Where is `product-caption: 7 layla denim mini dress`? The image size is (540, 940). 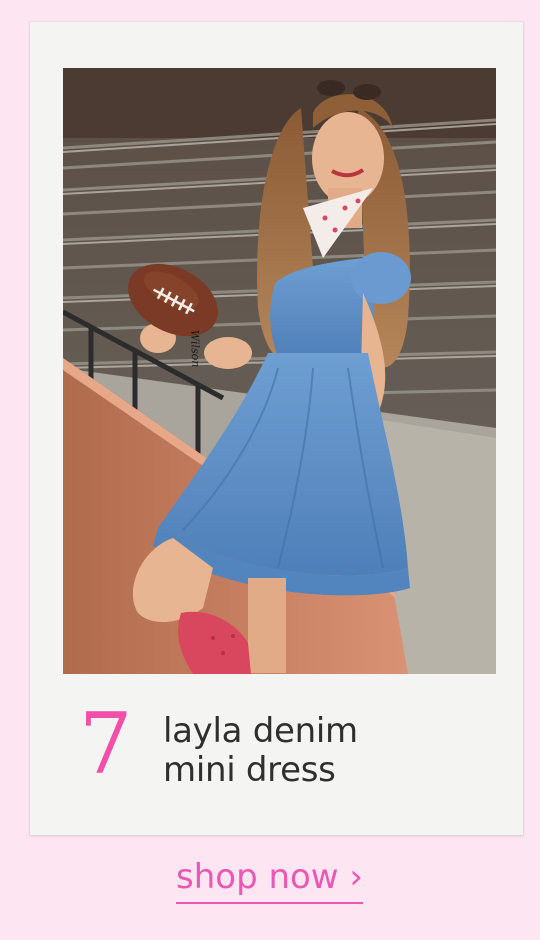 product-caption: 7 layla denim mini dress is located at coordinates (278, 755).